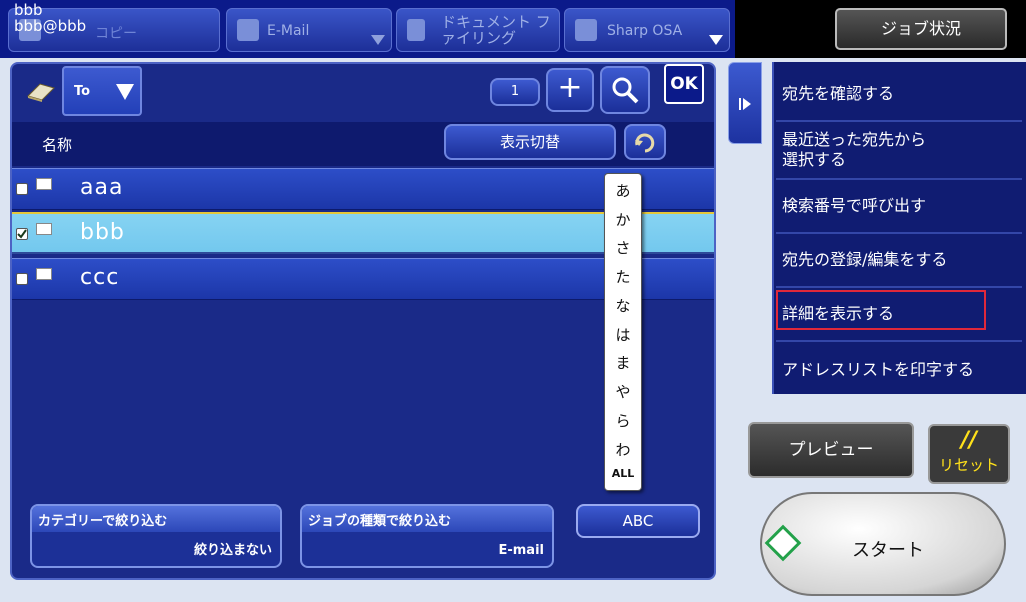 The image size is (1026, 602). What do you see at coordinates (921, 29) in the screenshot?
I see `job-status-button: ジョブ状況` at bounding box center [921, 29].